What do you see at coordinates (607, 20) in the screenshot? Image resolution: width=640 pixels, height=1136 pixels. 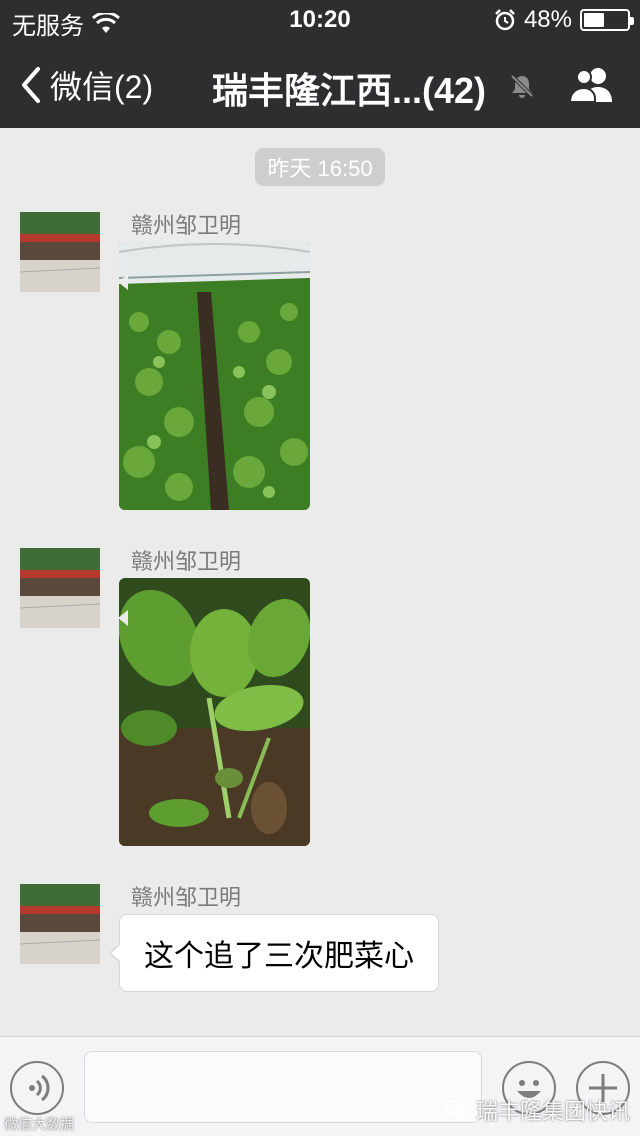 I see `battery-icon` at bounding box center [607, 20].